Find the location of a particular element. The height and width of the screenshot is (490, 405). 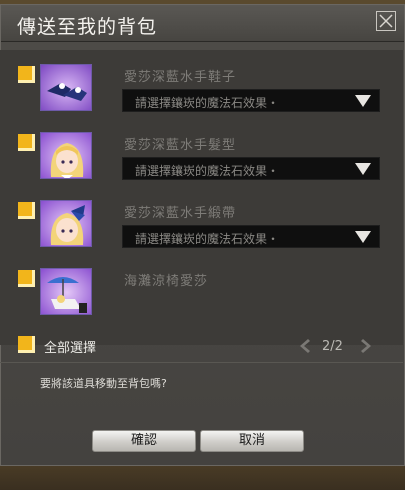

list-item: 愛莎深藍水手髮型 請選擇鑲崁的魔法石效果・ is located at coordinates (201, 152).